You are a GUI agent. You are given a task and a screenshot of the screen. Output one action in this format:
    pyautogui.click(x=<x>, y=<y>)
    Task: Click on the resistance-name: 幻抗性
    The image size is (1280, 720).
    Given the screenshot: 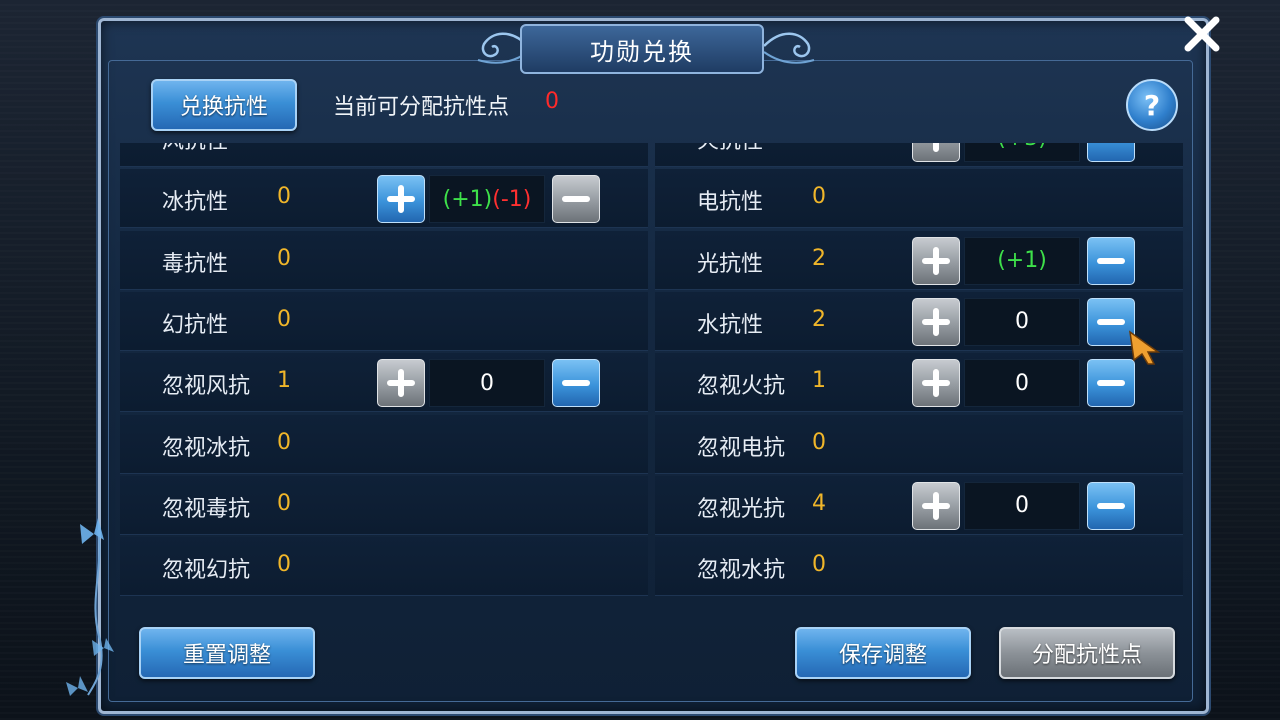 What is the action you would take?
    pyautogui.click(x=195, y=325)
    